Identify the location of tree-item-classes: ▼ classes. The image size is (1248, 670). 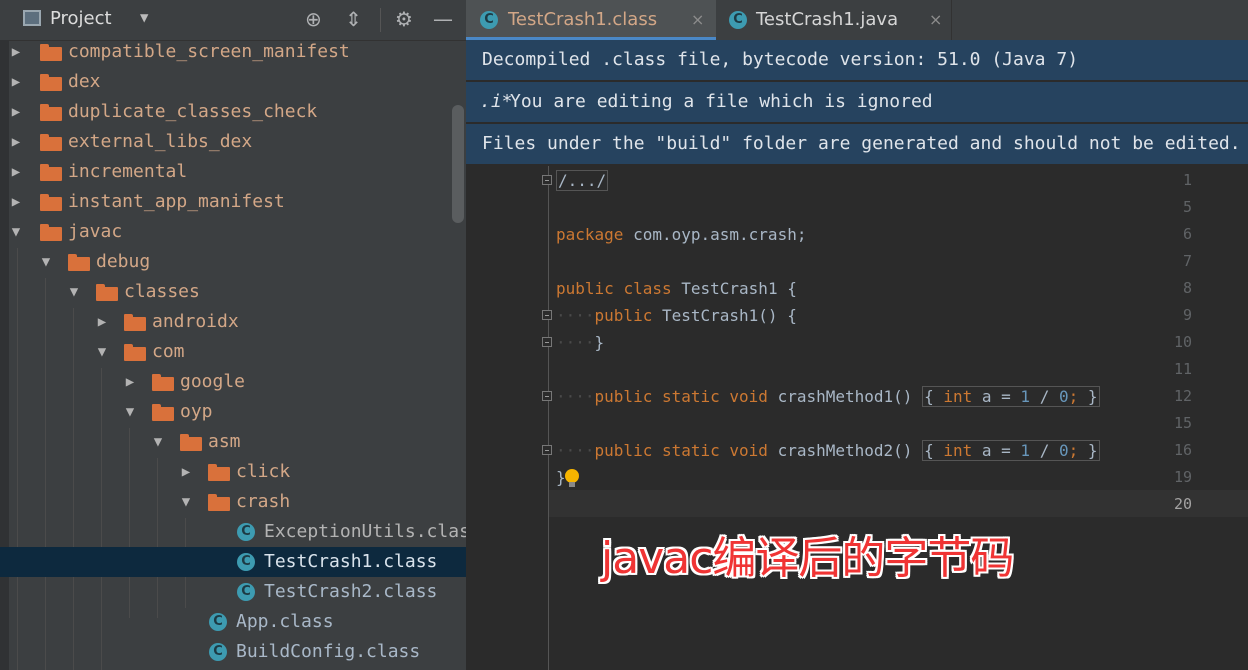
(233, 292).